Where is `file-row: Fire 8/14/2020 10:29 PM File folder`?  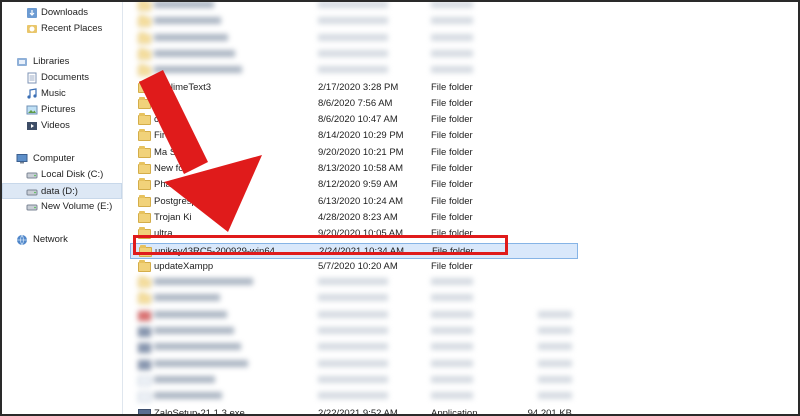 file-row: Fire 8/14/2020 10:29 PM File folder is located at coordinates (460, 136).